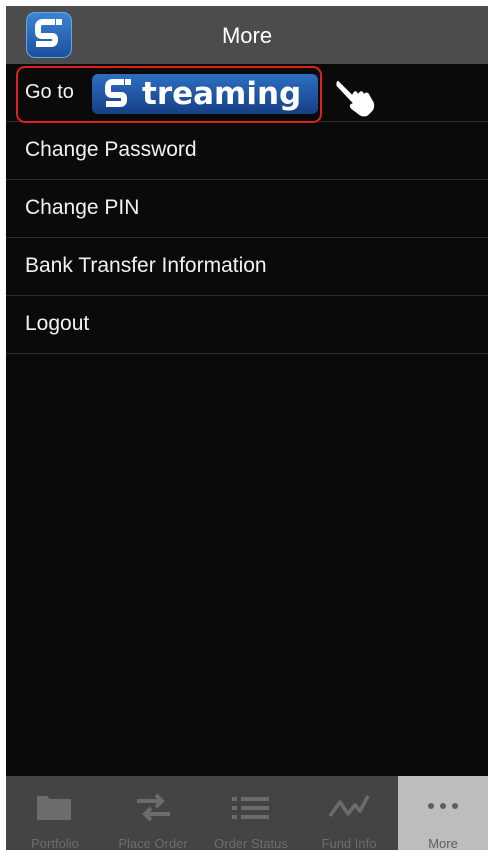 The width and height of the screenshot is (488, 850). What do you see at coordinates (57, 323) in the screenshot?
I see `menu-item-label: Logout` at bounding box center [57, 323].